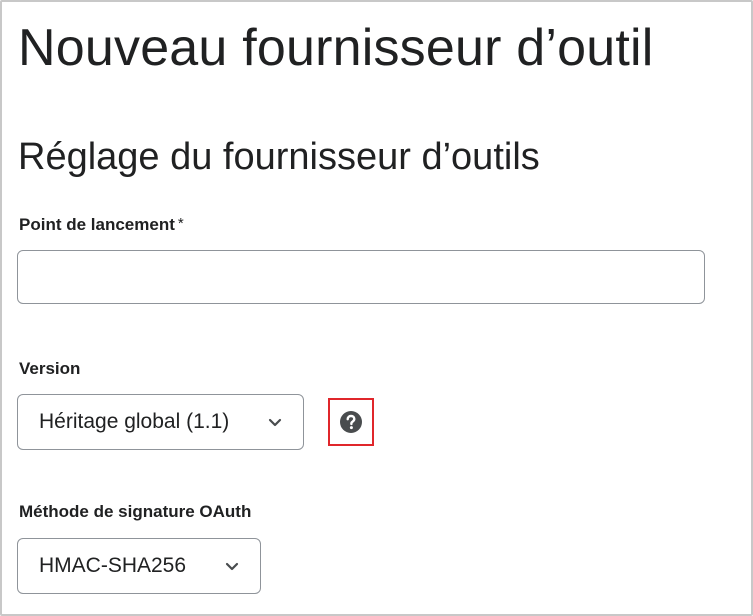 This screenshot has width=753, height=616. Describe the element at coordinates (135, 511) in the screenshot. I see `oauth-label: Méthode de signature OAuth` at that location.